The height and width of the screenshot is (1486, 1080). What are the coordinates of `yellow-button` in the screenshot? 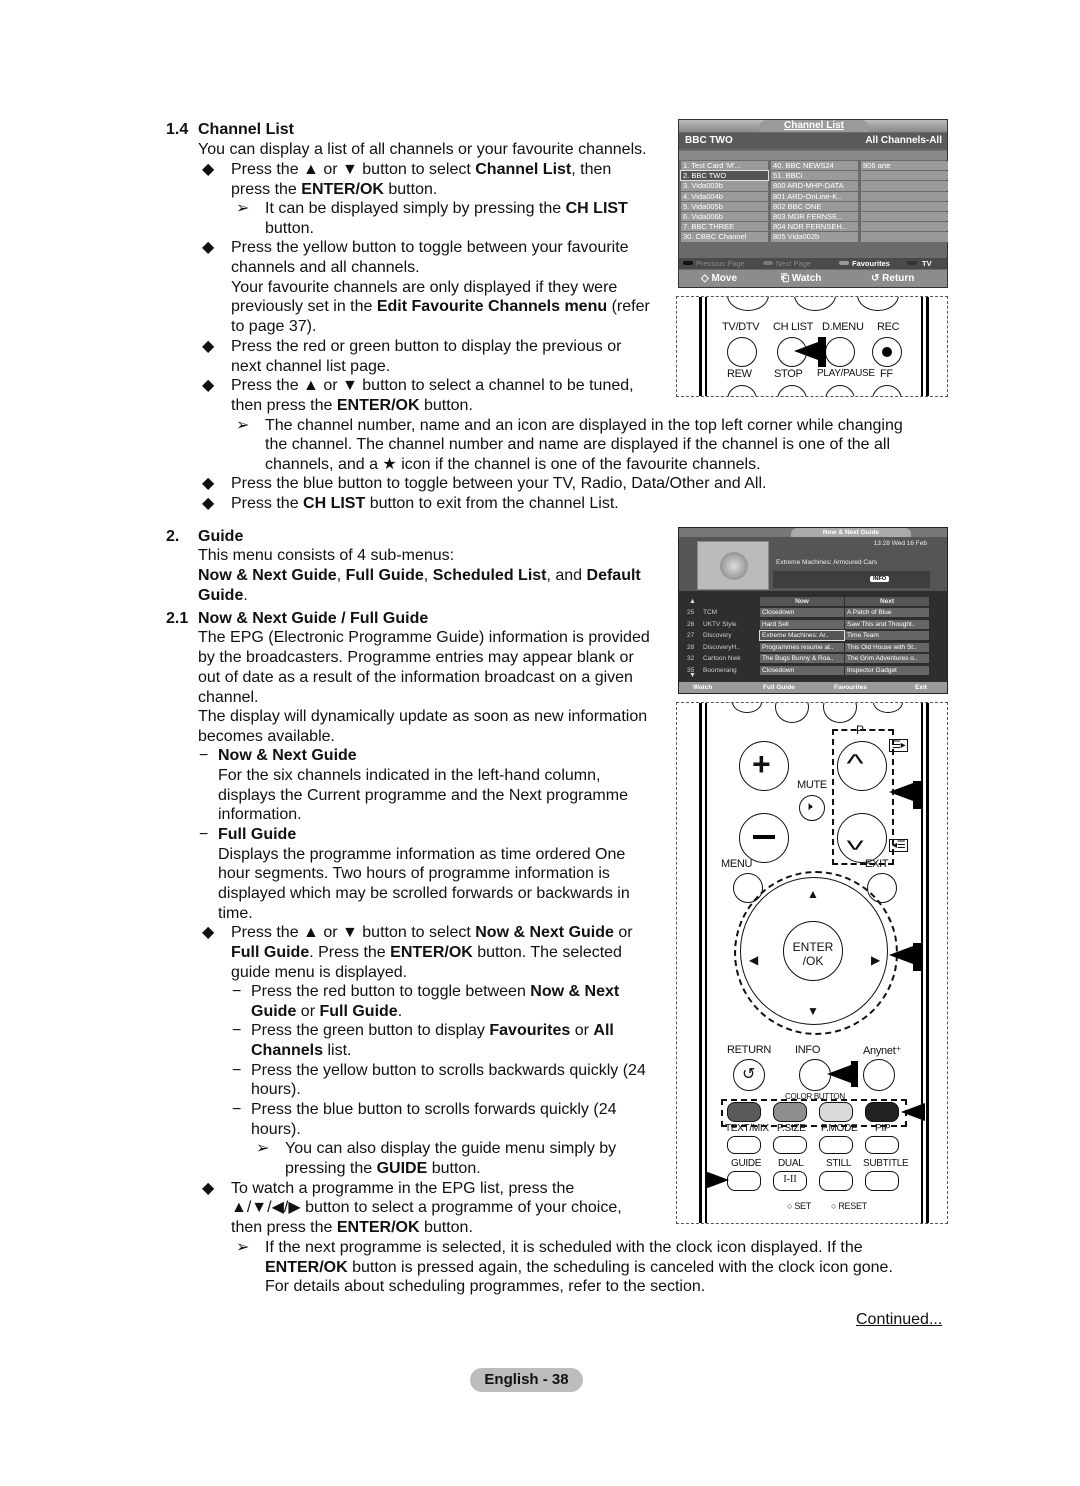 It's located at (836, 1112).